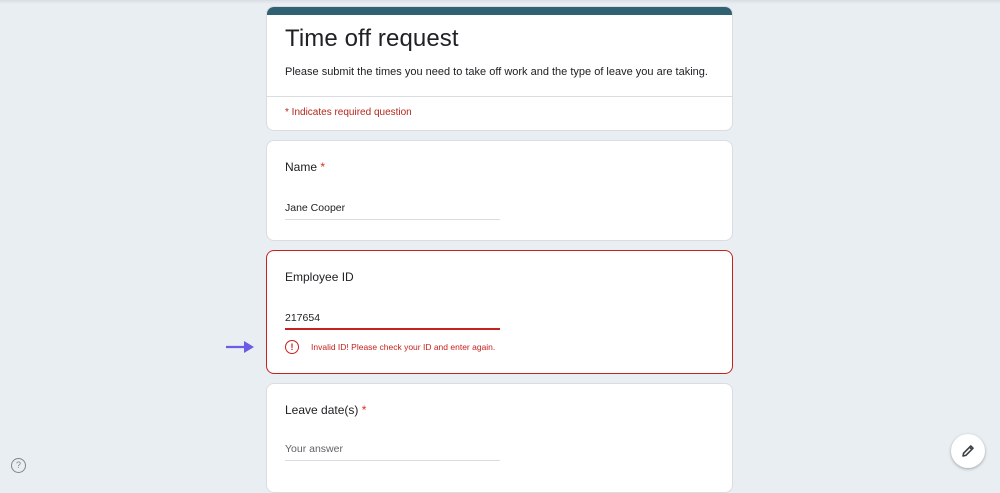  I want to click on edit-button, so click(968, 451).